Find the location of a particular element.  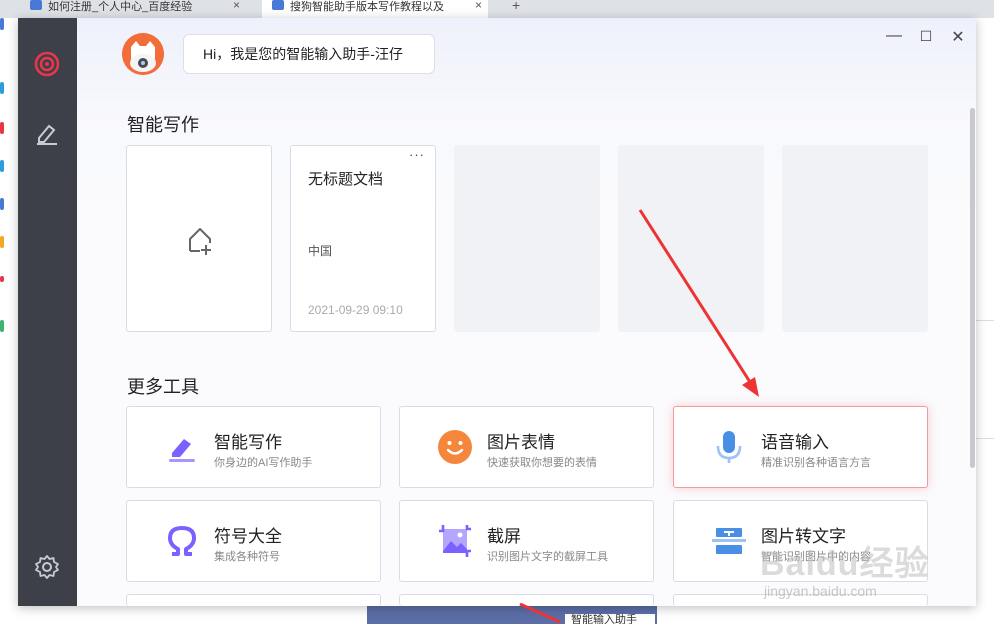

tool-name: 截屏 is located at coordinates (504, 536).